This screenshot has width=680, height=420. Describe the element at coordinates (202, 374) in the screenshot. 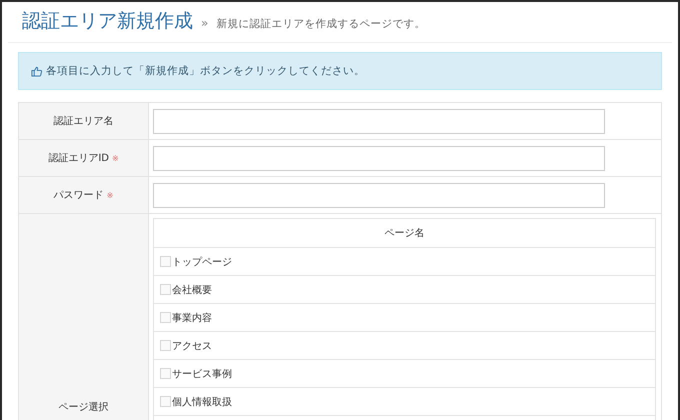

I see `page-name: サービス事例` at that location.